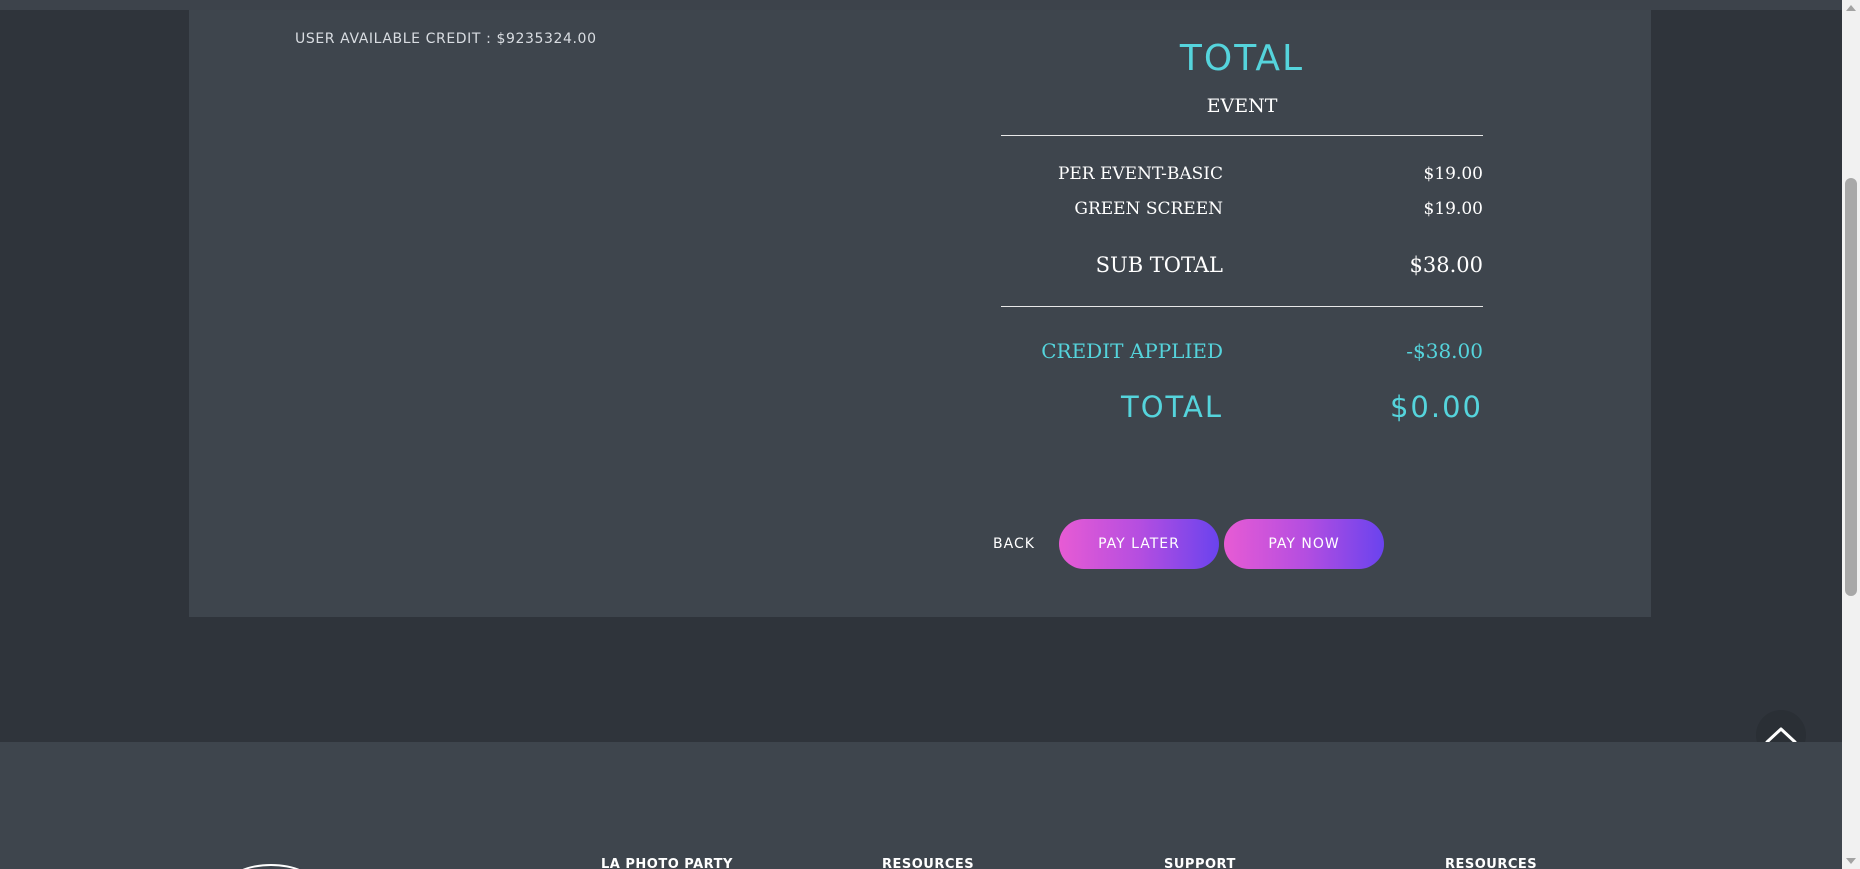  I want to click on scroll-down-arrow-icon, so click(1851, 861).